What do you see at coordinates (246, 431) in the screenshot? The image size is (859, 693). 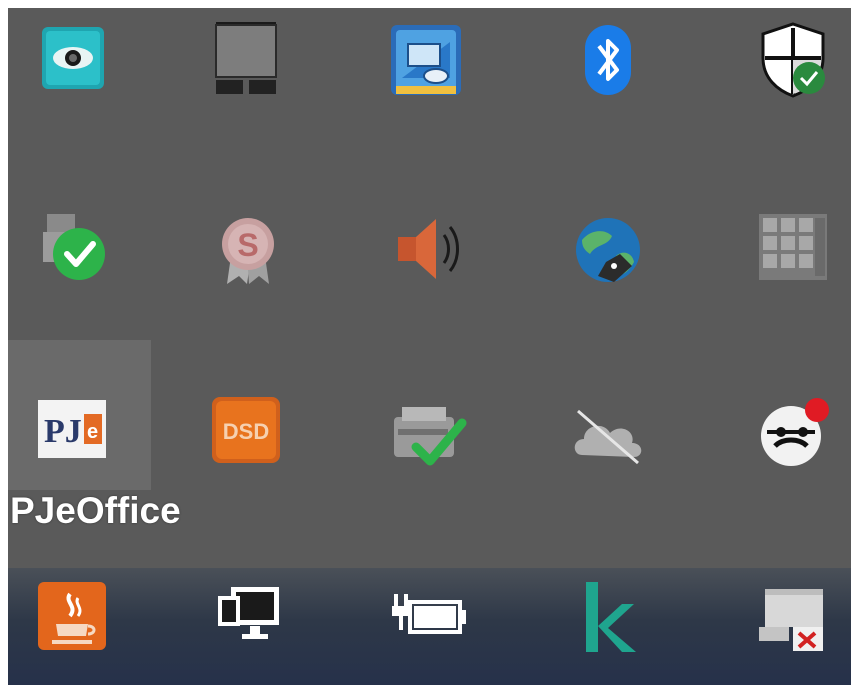 I see `svg-text: DSD` at bounding box center [246, 431].